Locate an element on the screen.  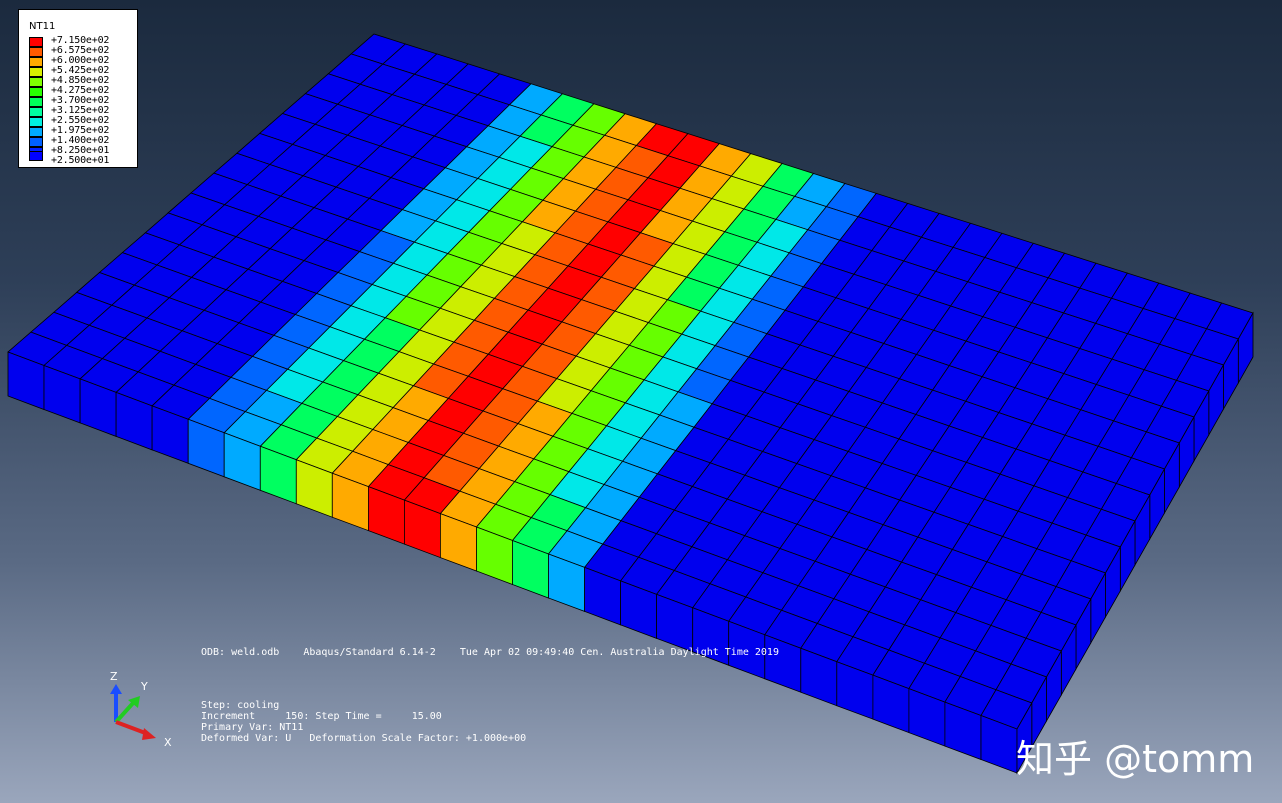
x-axis-head is located at coordinates (149, 734).